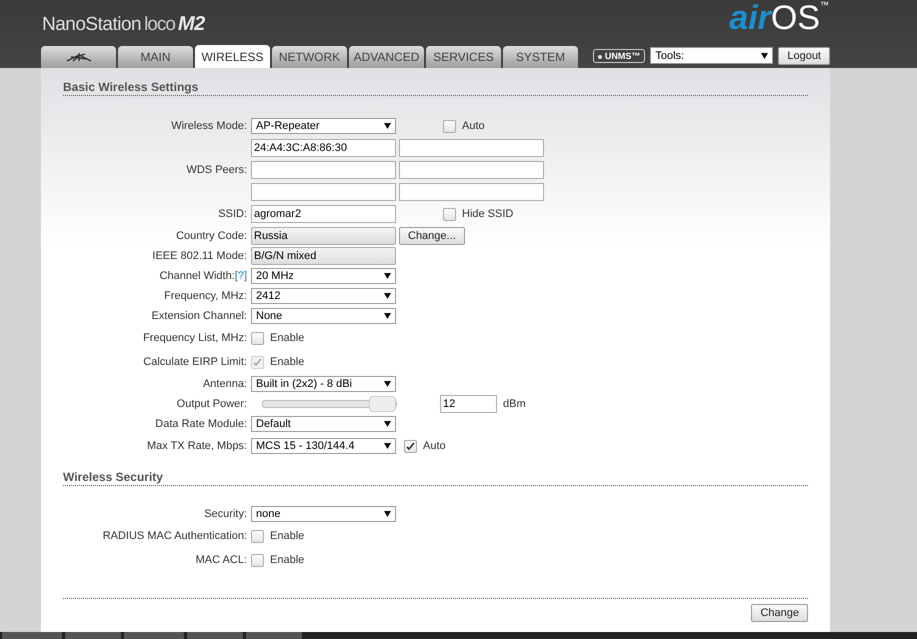 The image size is (917, 639). Describe the element at coordinates (323, 256) in the screenshot. I see `readonly-field: B/G/N mixed` at that location.